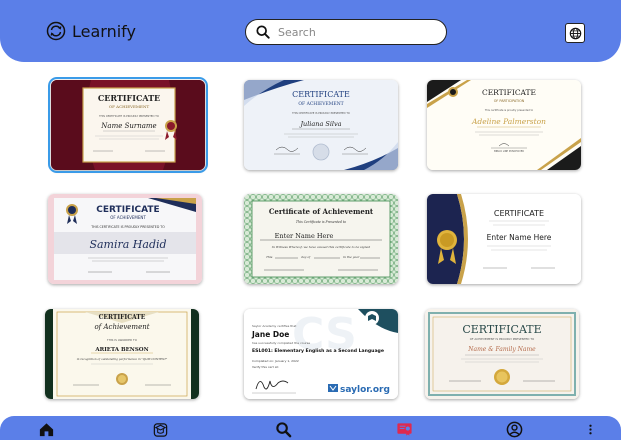  What do you see at coordinates (265, 367) in the screenshot?
I see `cert-verify: Verify this cert at:` at bounding box center [265, 367].